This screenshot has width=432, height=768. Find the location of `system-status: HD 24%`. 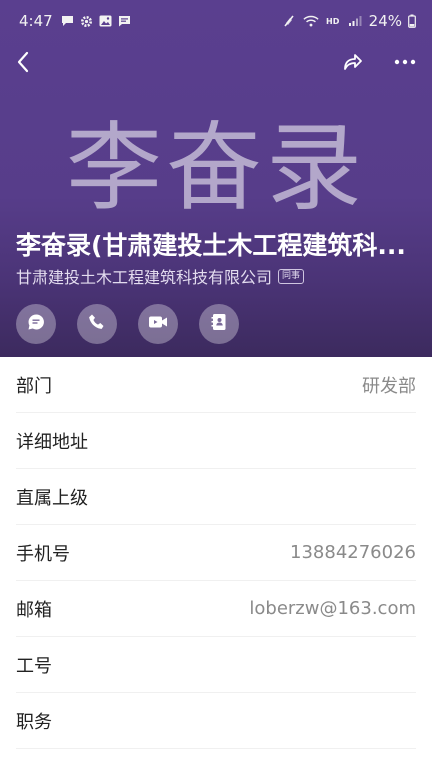

system-status: HD 24% is located at coordinates (348, 21).